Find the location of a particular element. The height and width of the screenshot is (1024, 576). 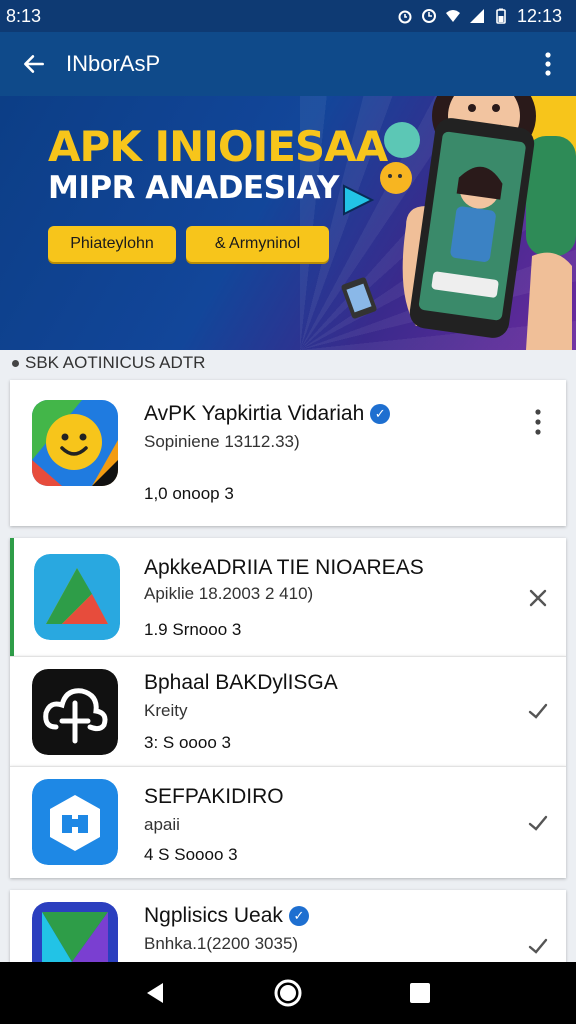

section-header-label: SBK AOTINICUS ADTR is located at coordinates (115, 362).